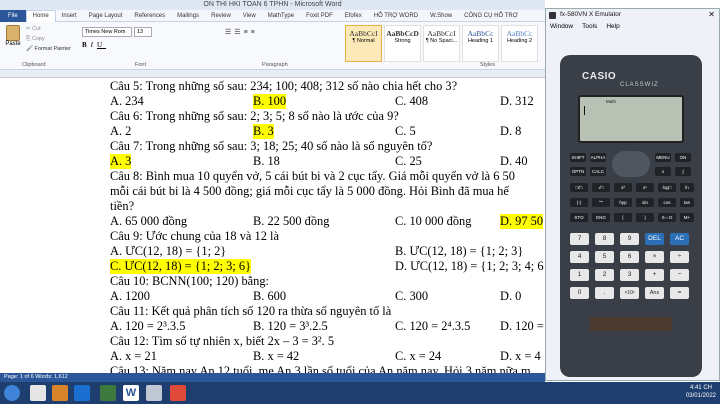 Image resolution: width=720 pixels, height=404 pixels. I want to click on key-alpha: ALPHA, so click(598, 157).